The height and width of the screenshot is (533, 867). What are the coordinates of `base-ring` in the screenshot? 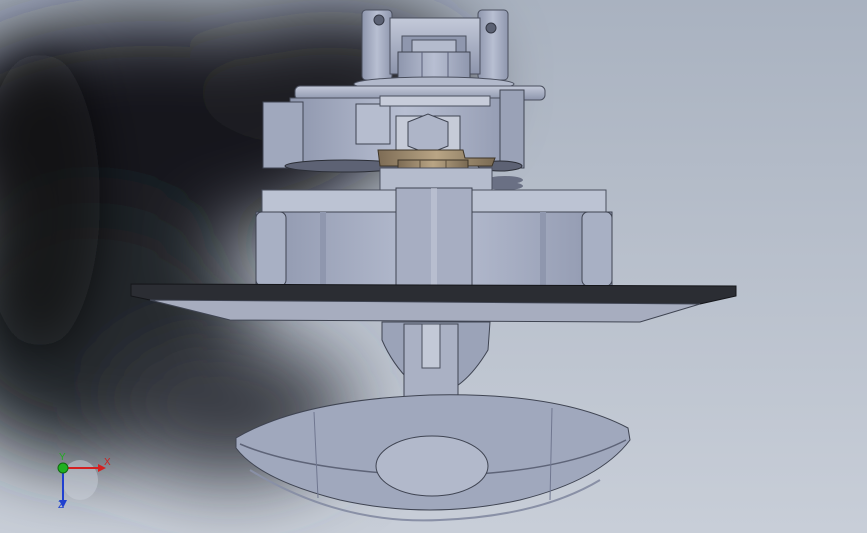 It's located at (433, 303).